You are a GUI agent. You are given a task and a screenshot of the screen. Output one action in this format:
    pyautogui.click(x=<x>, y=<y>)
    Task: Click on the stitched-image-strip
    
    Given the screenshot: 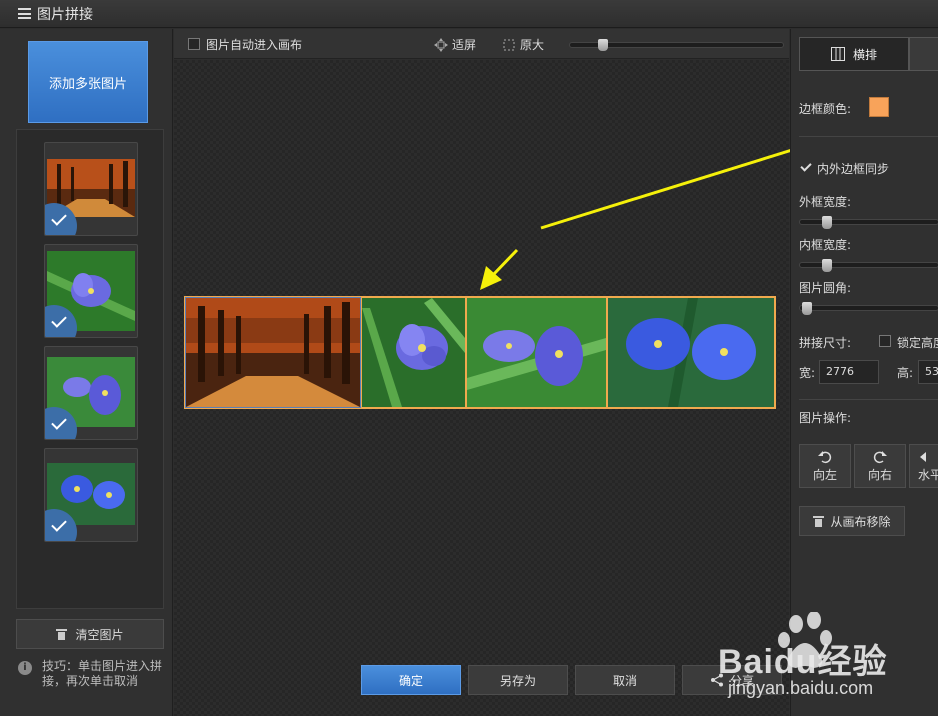 What is the action you would take?
    pyautogui.click(x=480, y=352)
    